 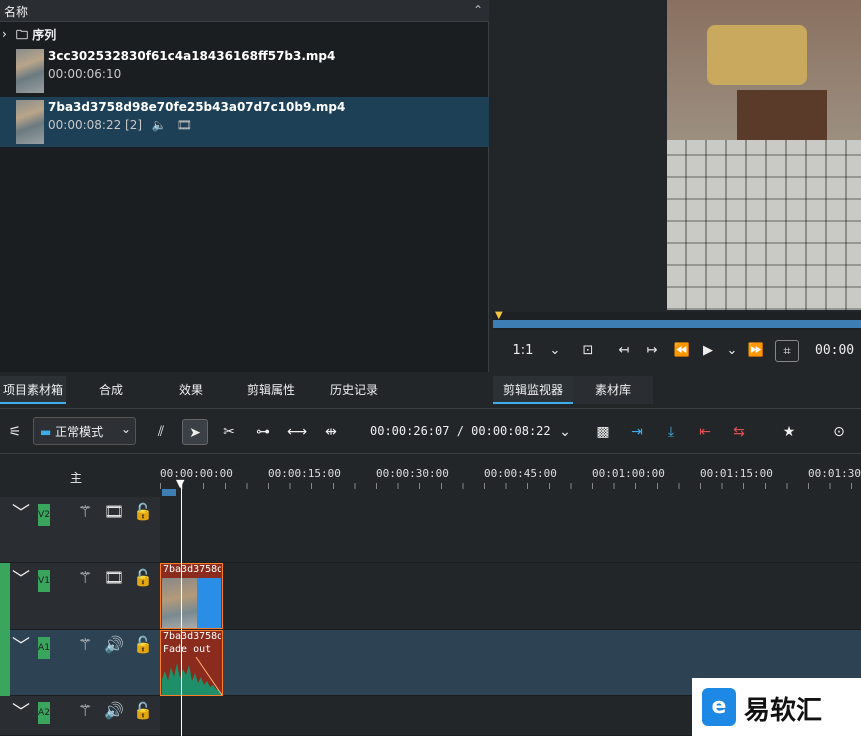 What do you see at coordinates (44, 713) in the screenshot?
I see `track-label: A2` at bounding box center [44, 713].